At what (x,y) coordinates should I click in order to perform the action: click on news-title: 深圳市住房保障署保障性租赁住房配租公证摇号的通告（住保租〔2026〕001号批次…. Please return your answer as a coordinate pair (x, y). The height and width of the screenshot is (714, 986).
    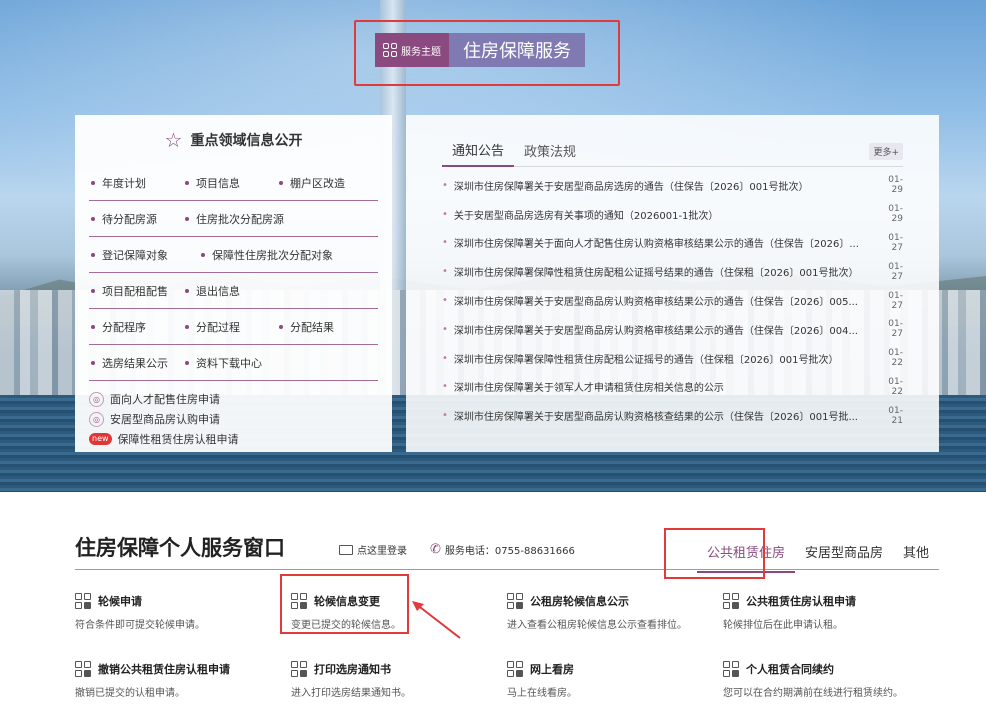
    Looking at the image, I should click on (666, 358).